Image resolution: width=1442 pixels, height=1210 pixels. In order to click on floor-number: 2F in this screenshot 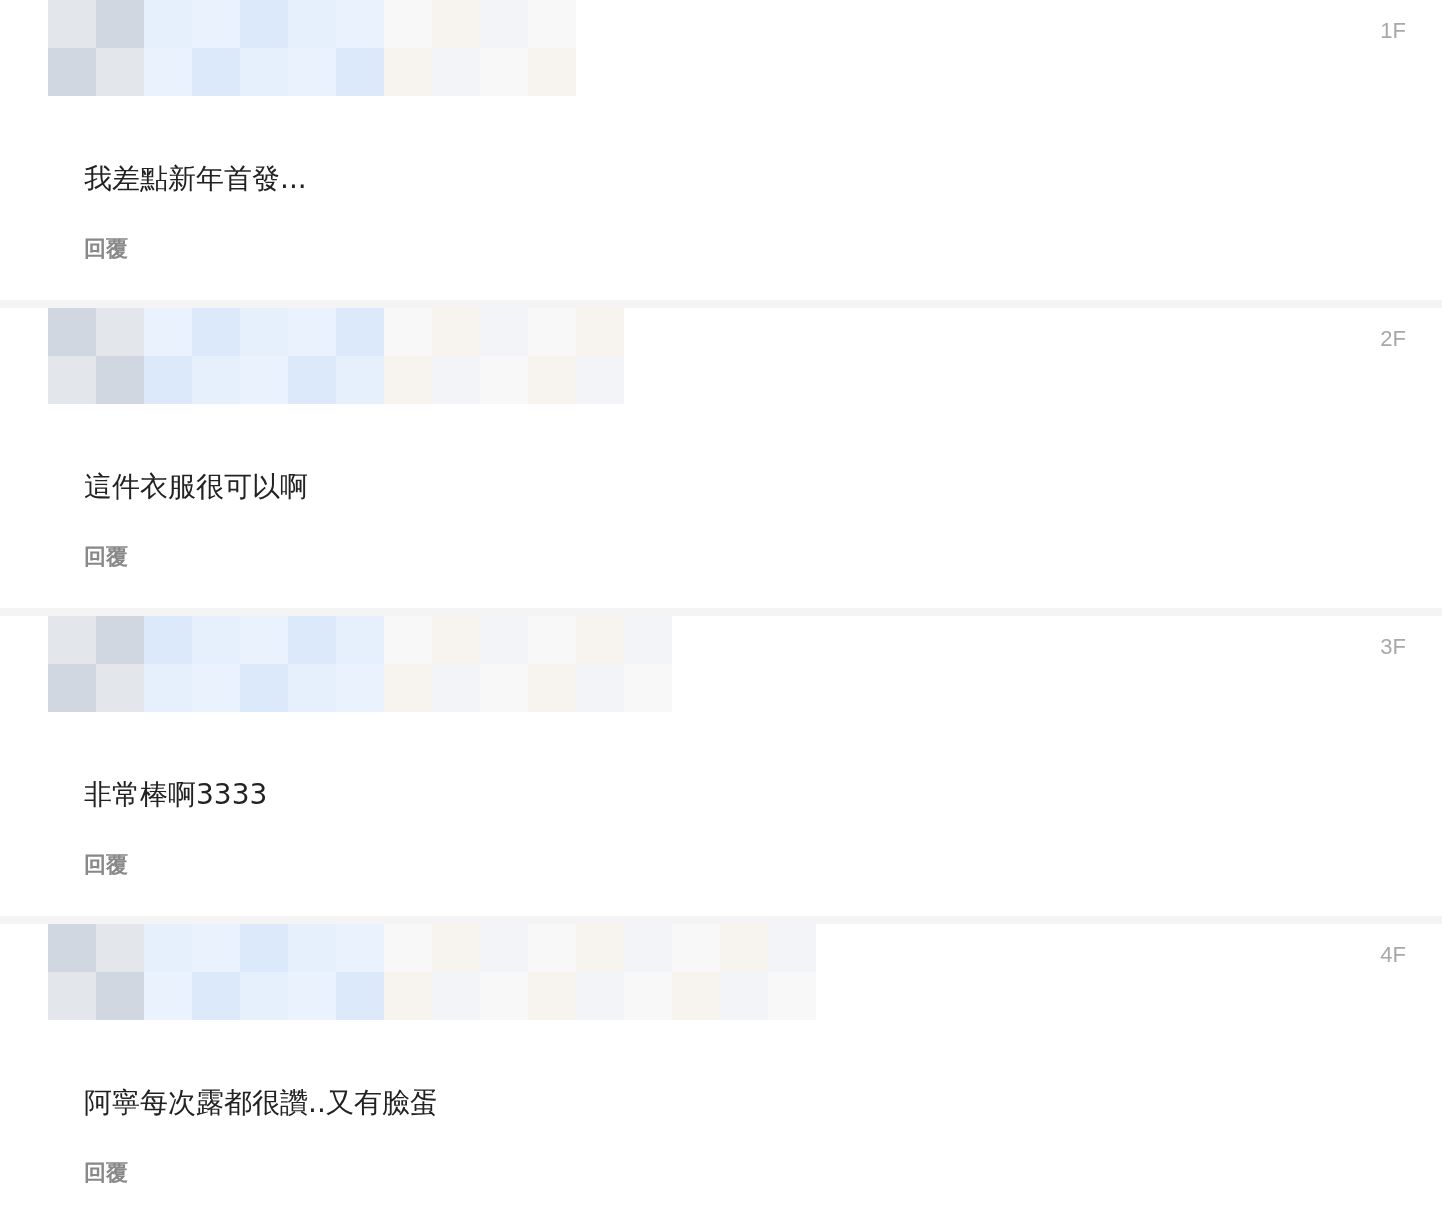, I will do `click(1393, 339)`.